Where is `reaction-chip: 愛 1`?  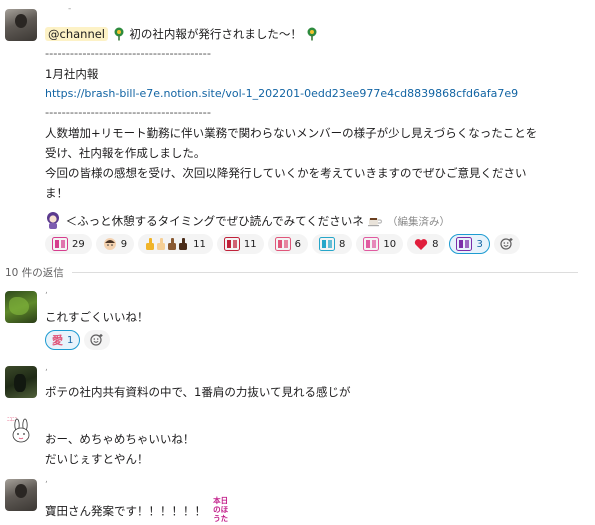
reaction-chip: 愛 1 is located at coordinates (63, 340).